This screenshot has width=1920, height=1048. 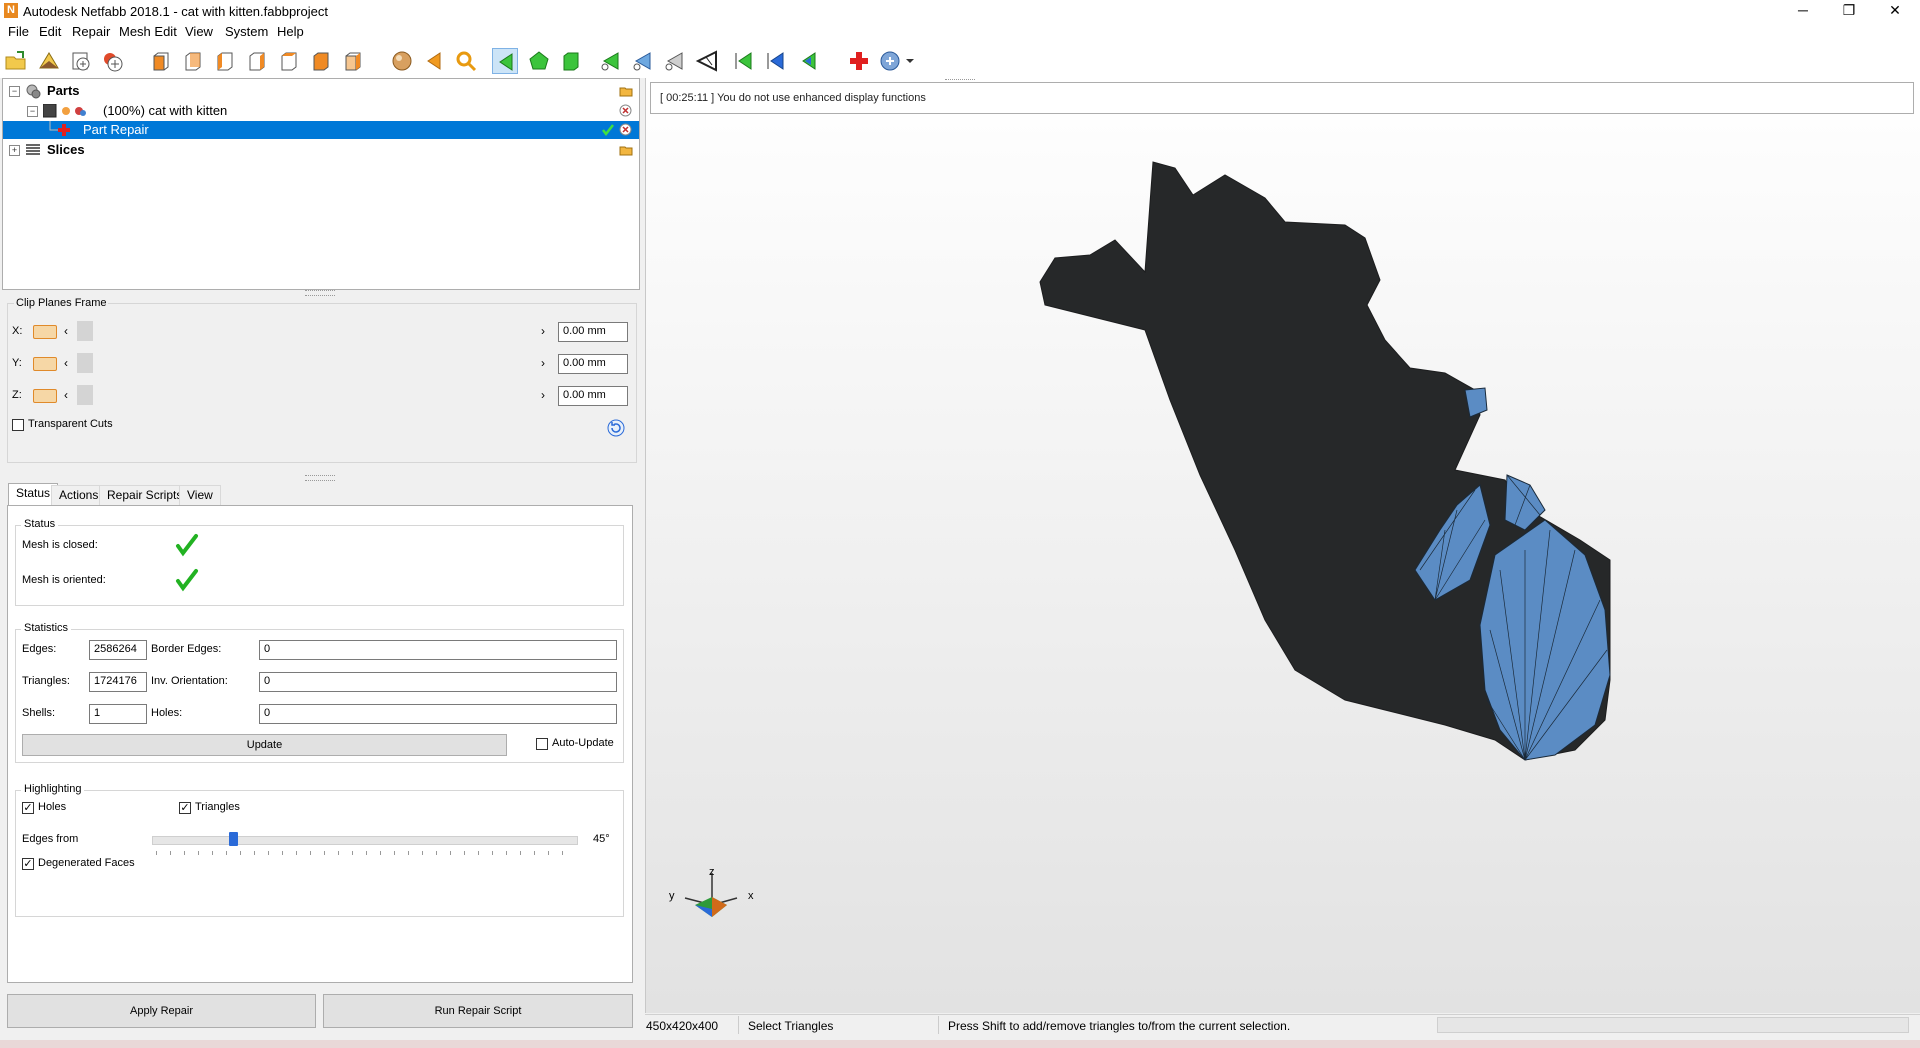 What do you see at coordinates (583, 743) in the screenshot?
I see `auto-update-label: Auto-Update` at bounding box center [583, 743].